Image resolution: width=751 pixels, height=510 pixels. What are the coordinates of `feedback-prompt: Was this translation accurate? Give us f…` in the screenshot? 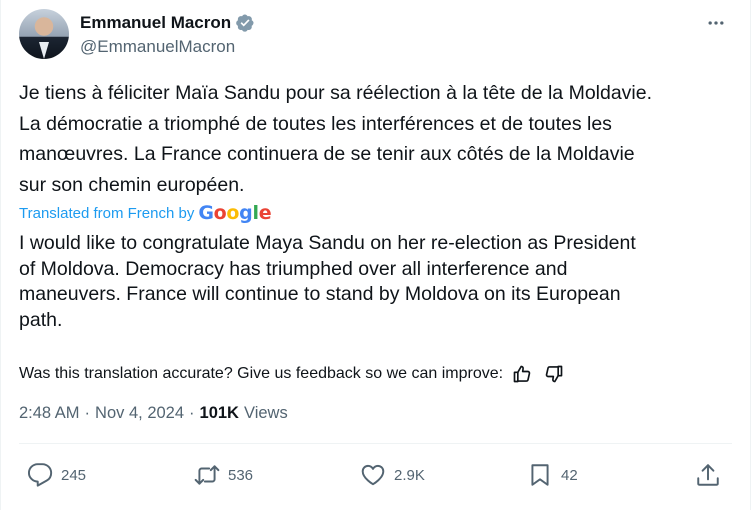 It's located at (261, 373).